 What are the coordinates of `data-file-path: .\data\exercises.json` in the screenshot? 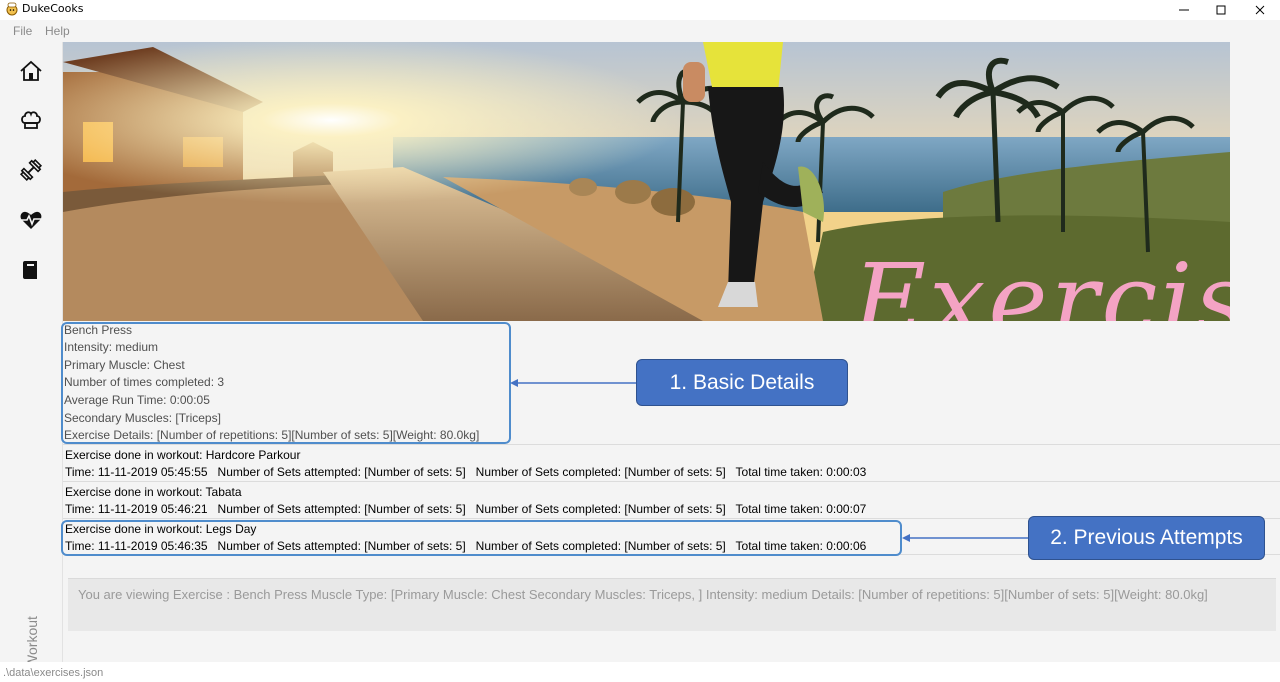 It's located at (53, 673).